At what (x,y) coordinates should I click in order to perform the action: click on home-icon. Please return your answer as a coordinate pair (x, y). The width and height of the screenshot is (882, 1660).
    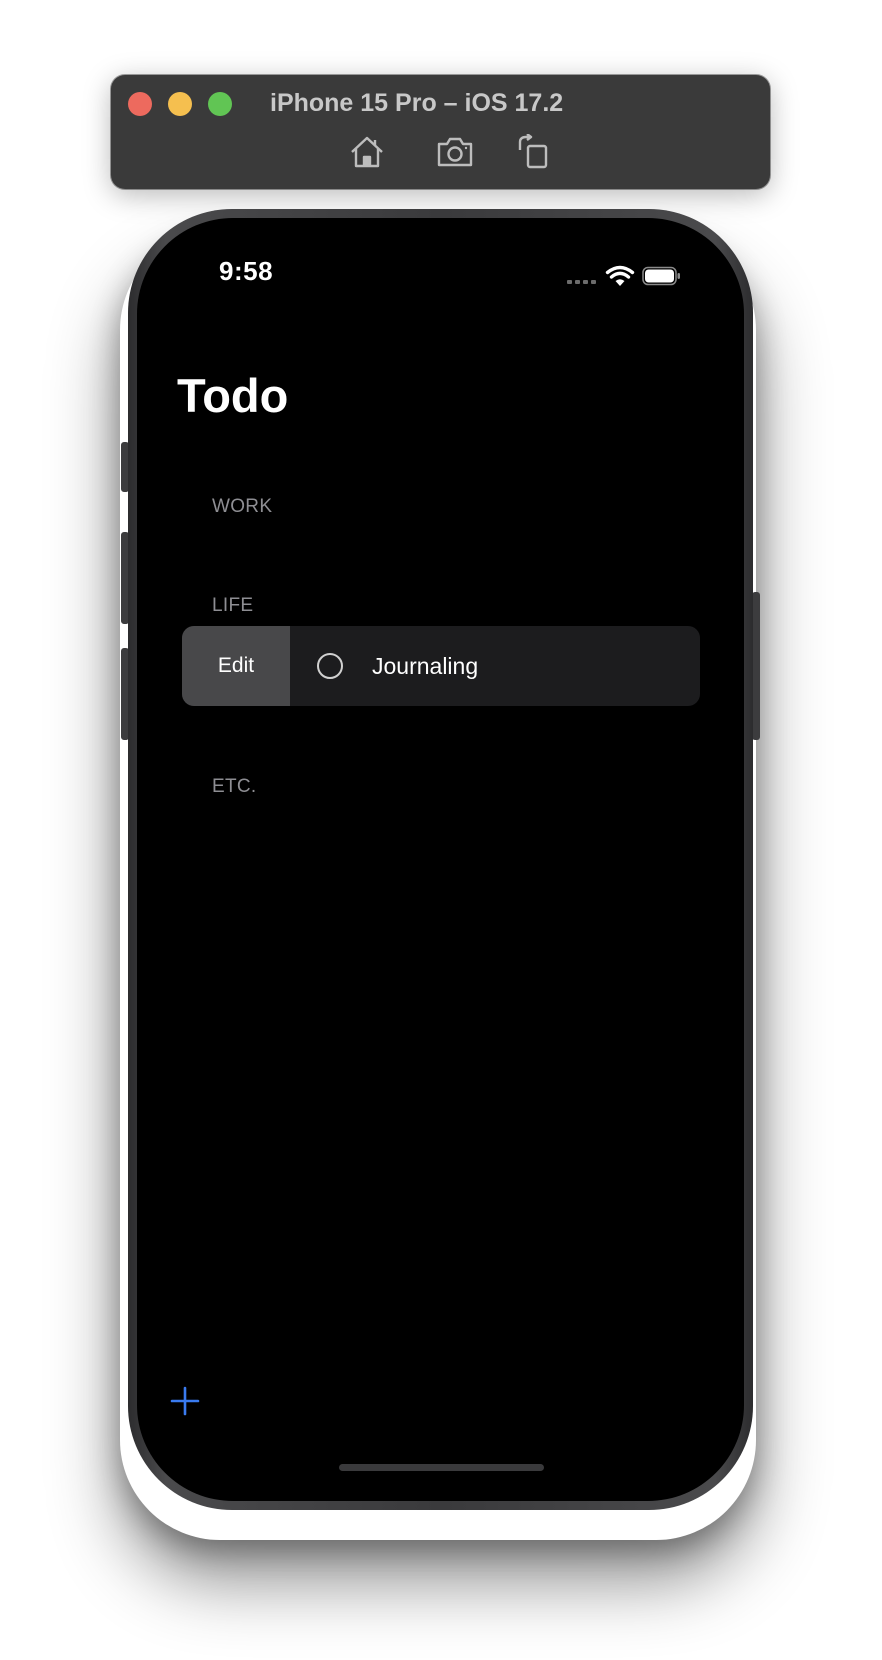
    Looking at the image, I should click on (367, 152).